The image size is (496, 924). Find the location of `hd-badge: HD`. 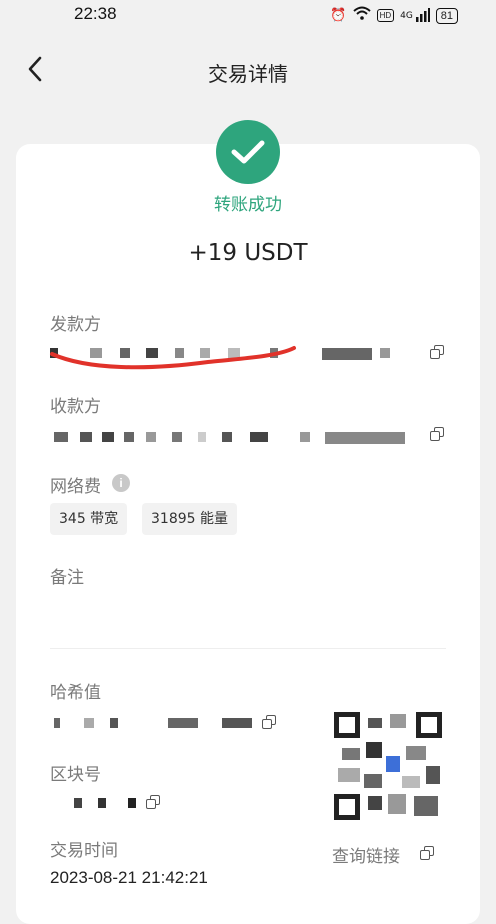

hd-badge: HD is located at coordinates (385, 15).